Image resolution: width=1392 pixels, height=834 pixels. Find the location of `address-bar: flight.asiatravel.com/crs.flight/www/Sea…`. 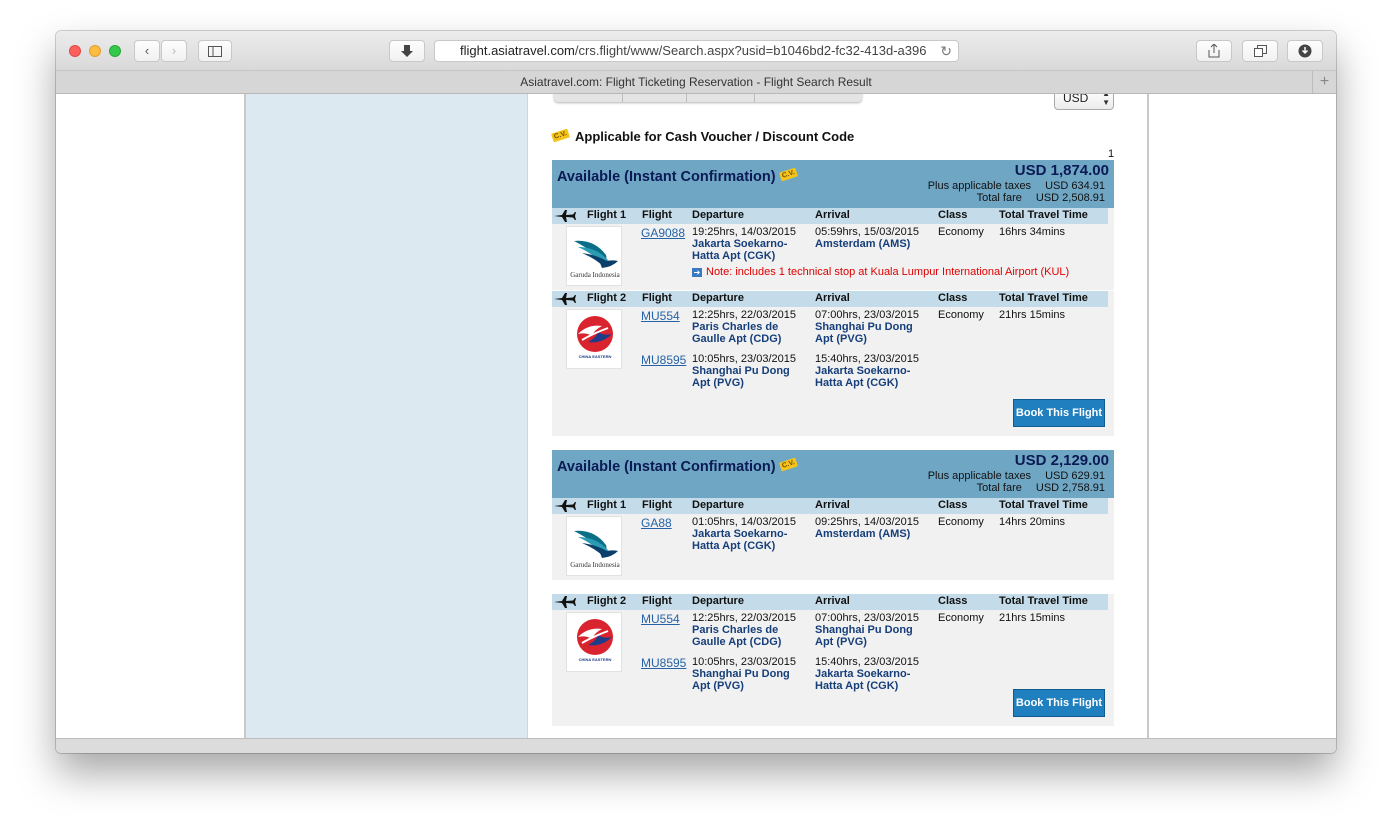

address-bar: flight.asiatravel.com/crs.flight/www/Sea… is located at coordinates (696, 51).